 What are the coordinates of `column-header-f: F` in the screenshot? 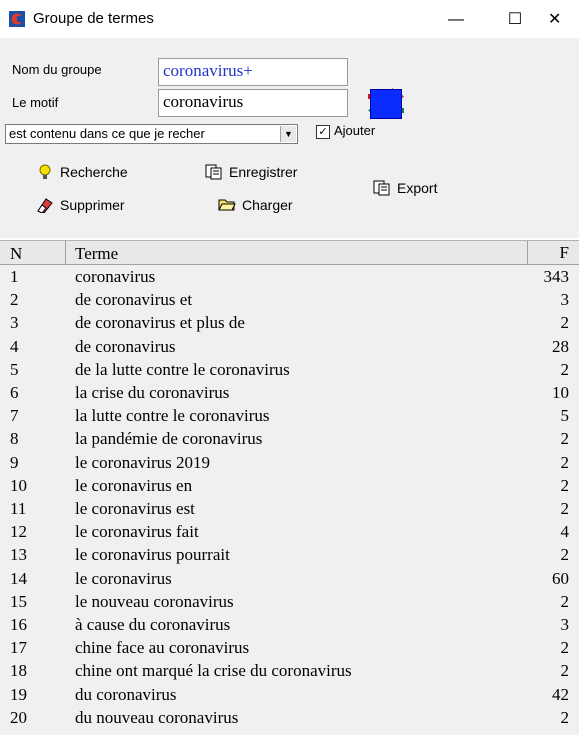 It's located at (564, 253).